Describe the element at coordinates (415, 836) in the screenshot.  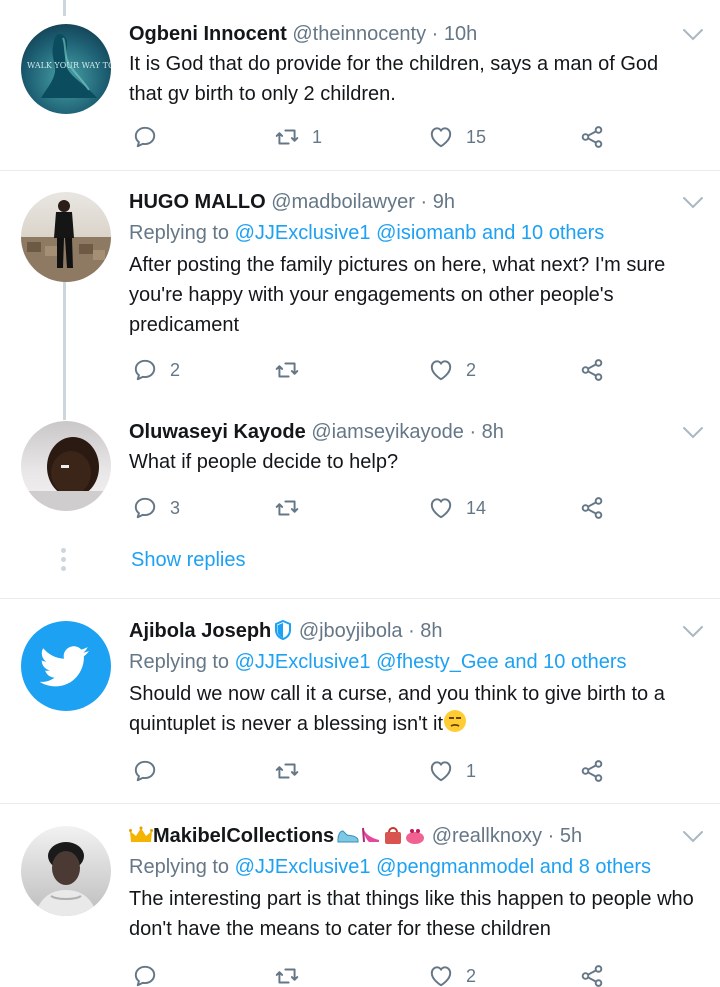
I see `purse-icon` at that location.